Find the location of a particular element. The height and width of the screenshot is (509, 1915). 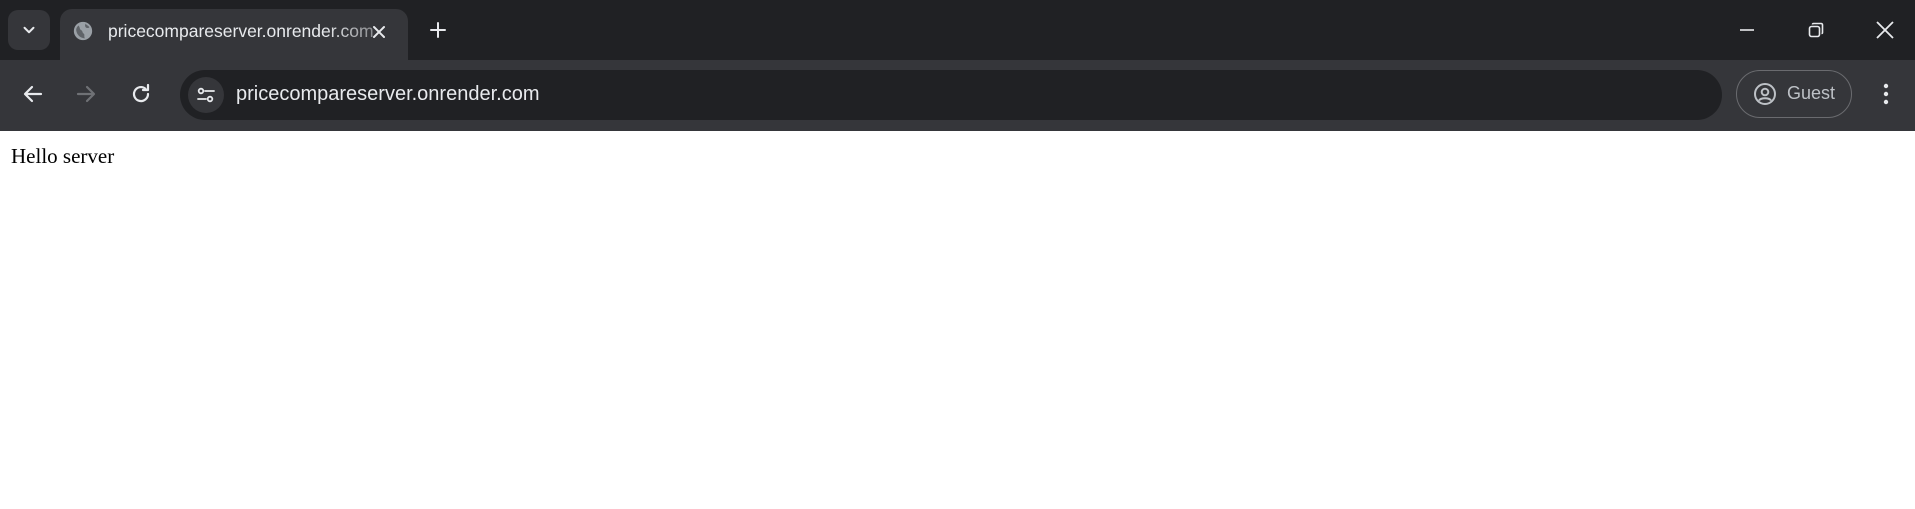

globe-icon is located at coordinates (83, 31).